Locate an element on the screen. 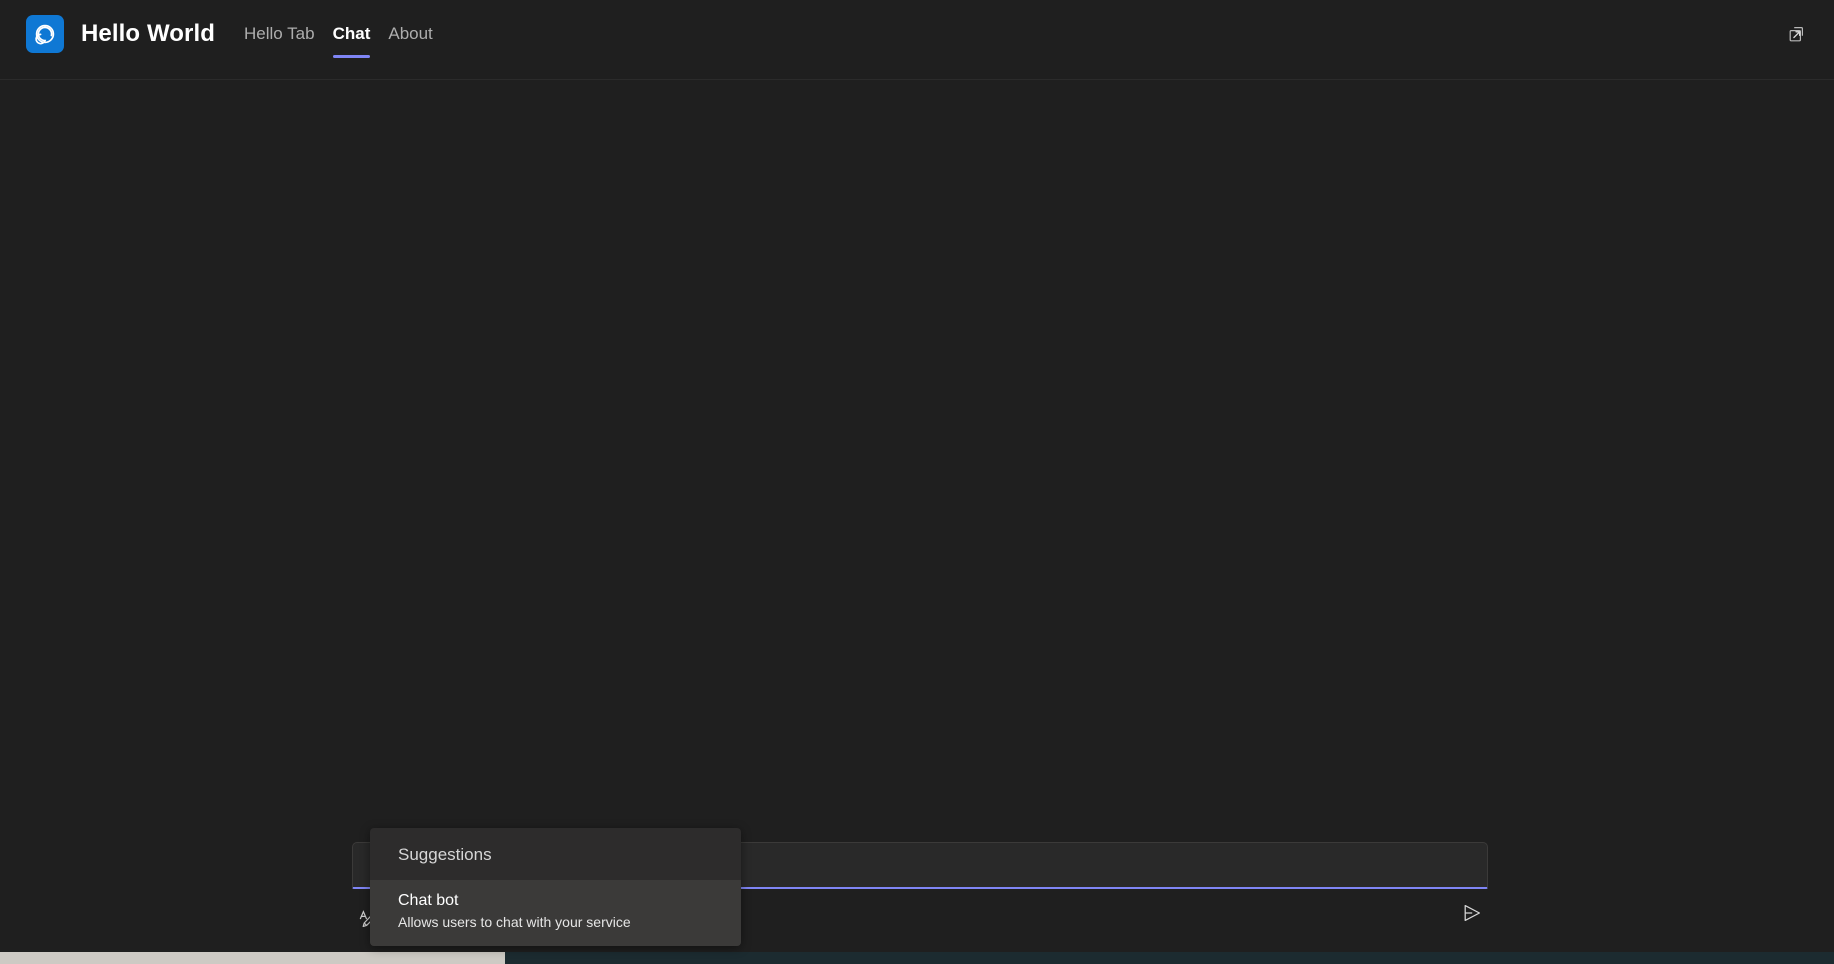  tab-about: About is located at coordinates (410, 34).